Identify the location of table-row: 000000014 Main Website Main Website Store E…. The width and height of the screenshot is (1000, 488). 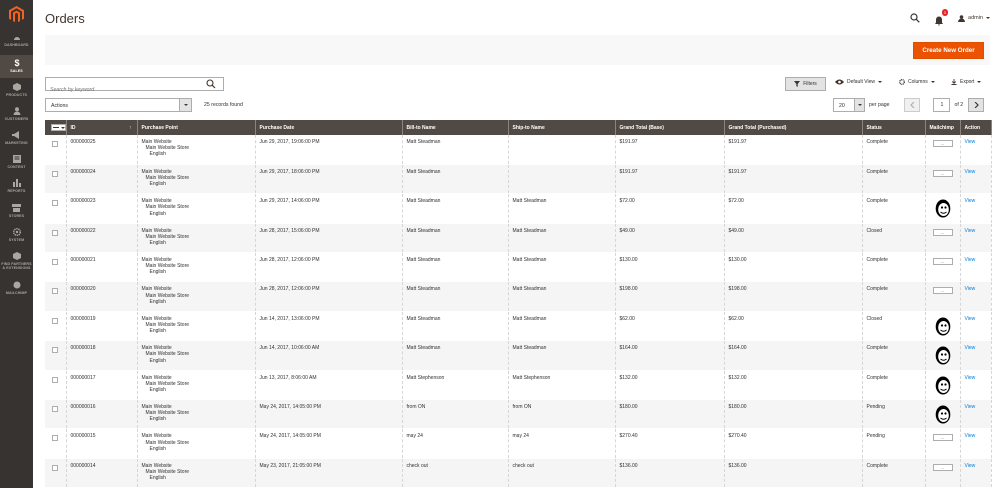
(518, 473).